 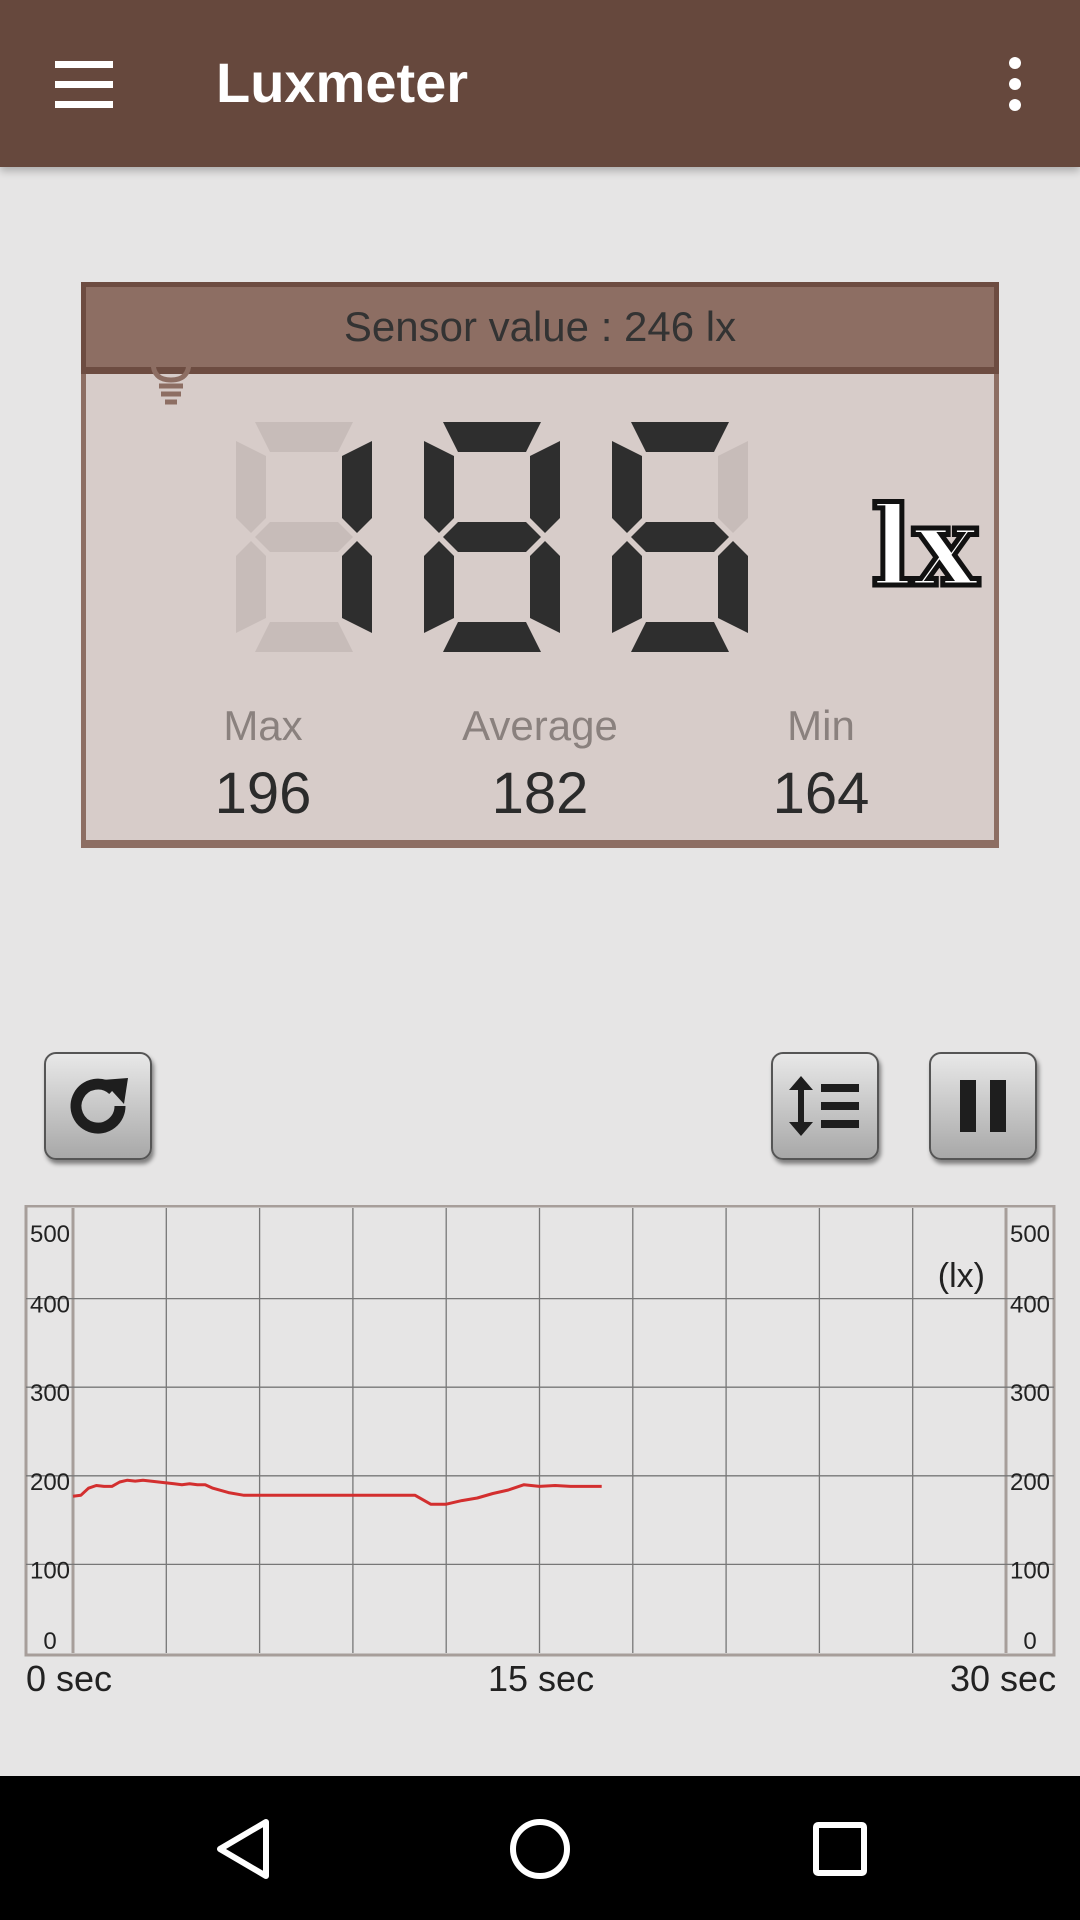 What do you see at coordinates (1003, 1678) in the screenshot?
I see `x-tick-label-end: 30 sec` at bounding box center [1003, 1678].